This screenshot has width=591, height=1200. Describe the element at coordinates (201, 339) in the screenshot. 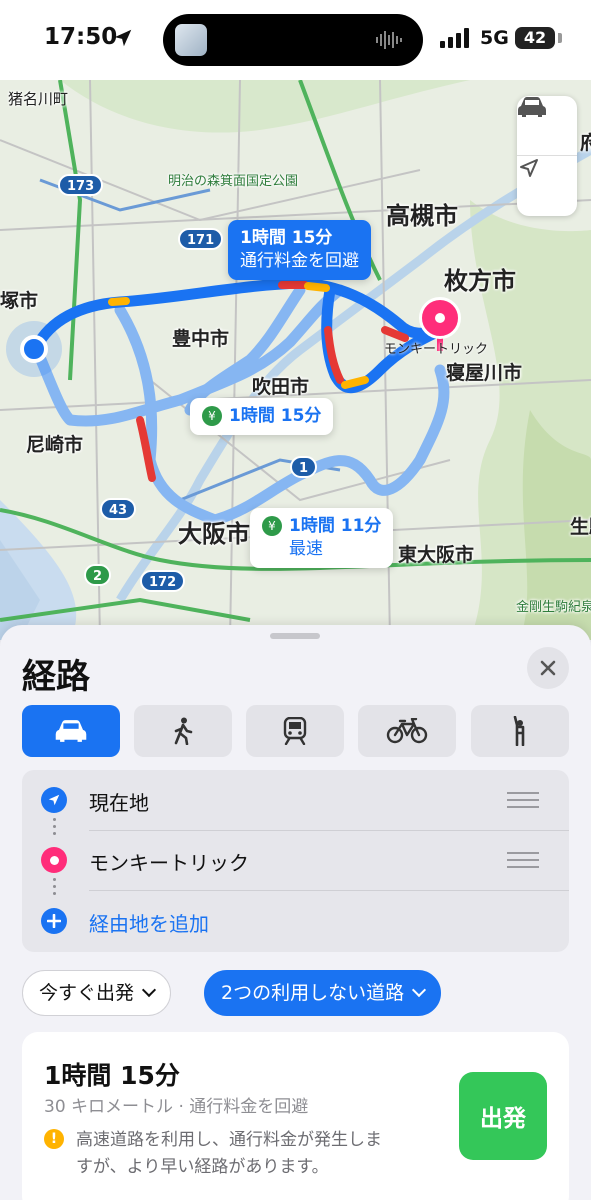

I see `place-toyonaka: 豊中市` at that location.